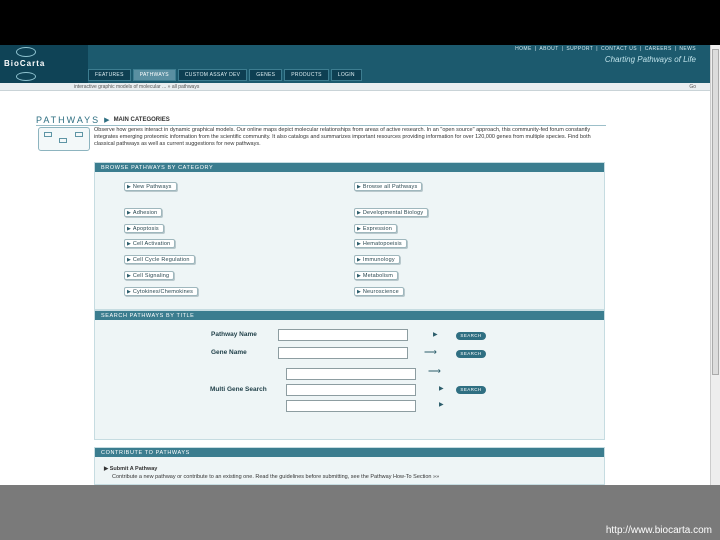 This screenshot has width=720, height=540. Describe the element at coordinates (548, 49) in the screenshot. I see `top-link-about: ABOUT` at that location.